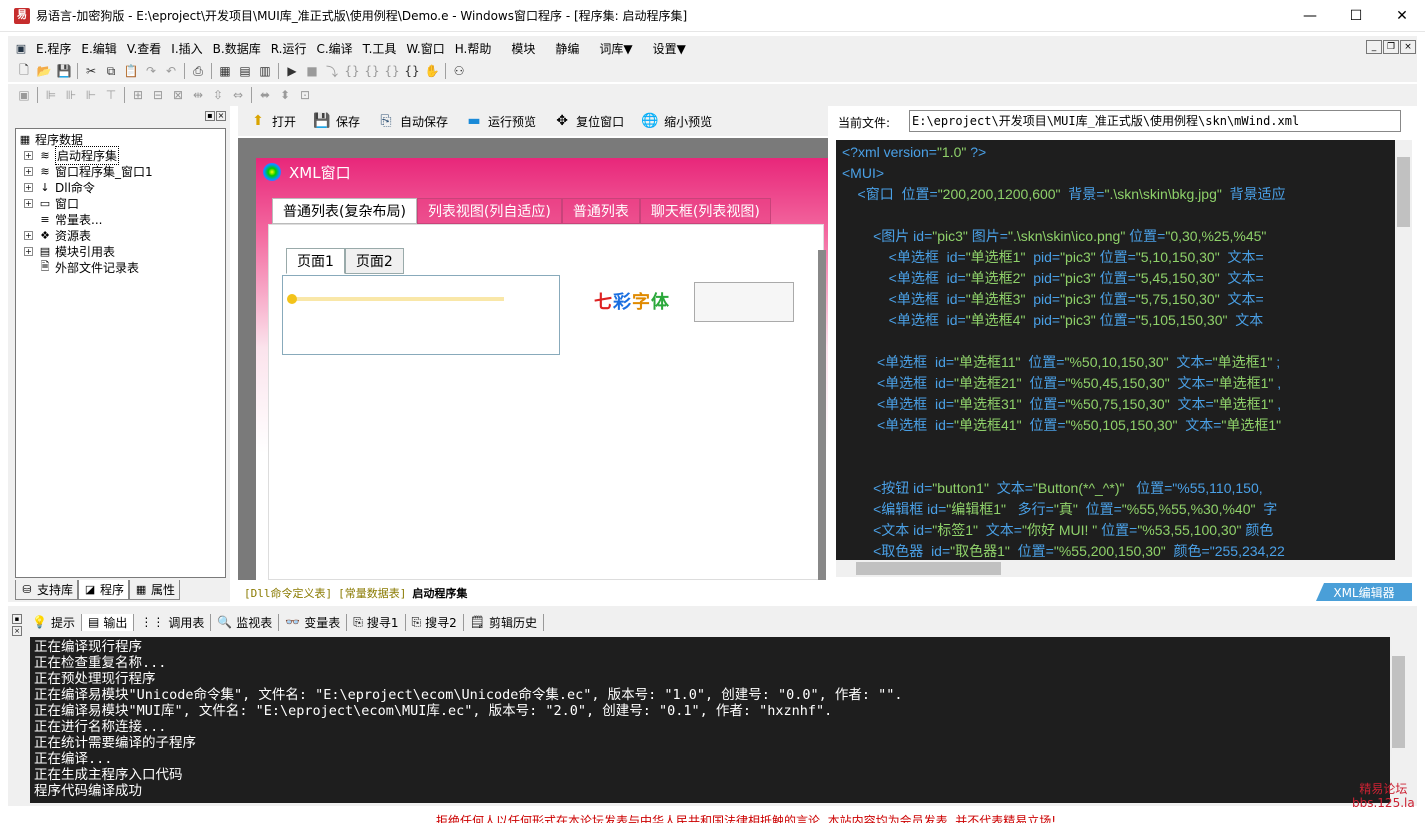 This screenshot has height=823, width=1425. I want to click on subtab-page2: 页面2, so click(374, 261).